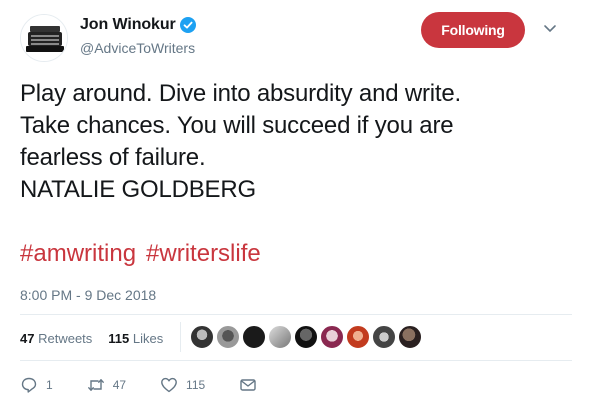  I want to click on retweet-count: 47, so click(119, 385).